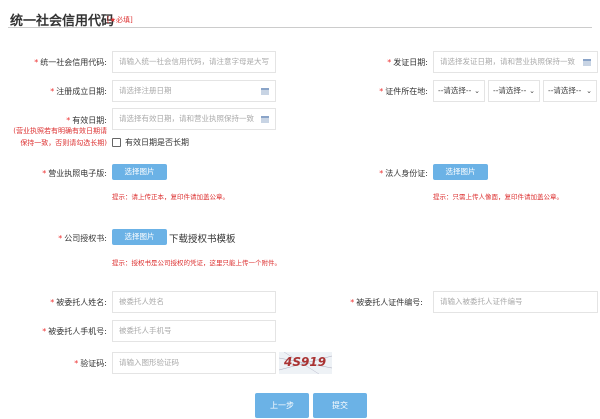 The height and width of the screenshot is (419, 600). I want to click on captcha-image: 4S919, so click(305, 363).